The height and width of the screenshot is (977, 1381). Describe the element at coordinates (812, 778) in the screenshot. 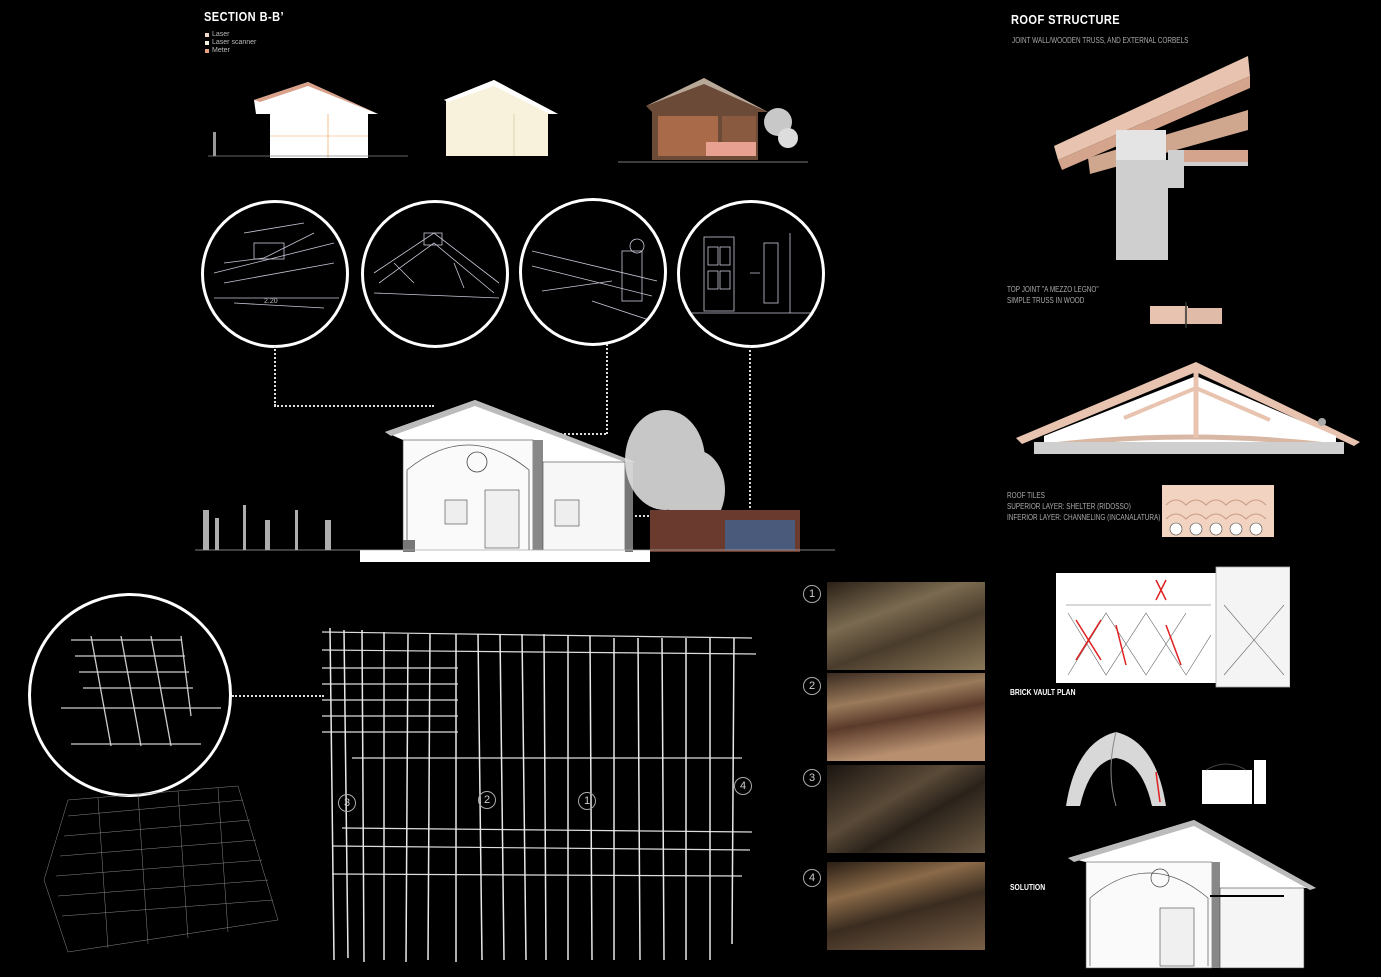

I see `photo-number-3: 3` at that location.